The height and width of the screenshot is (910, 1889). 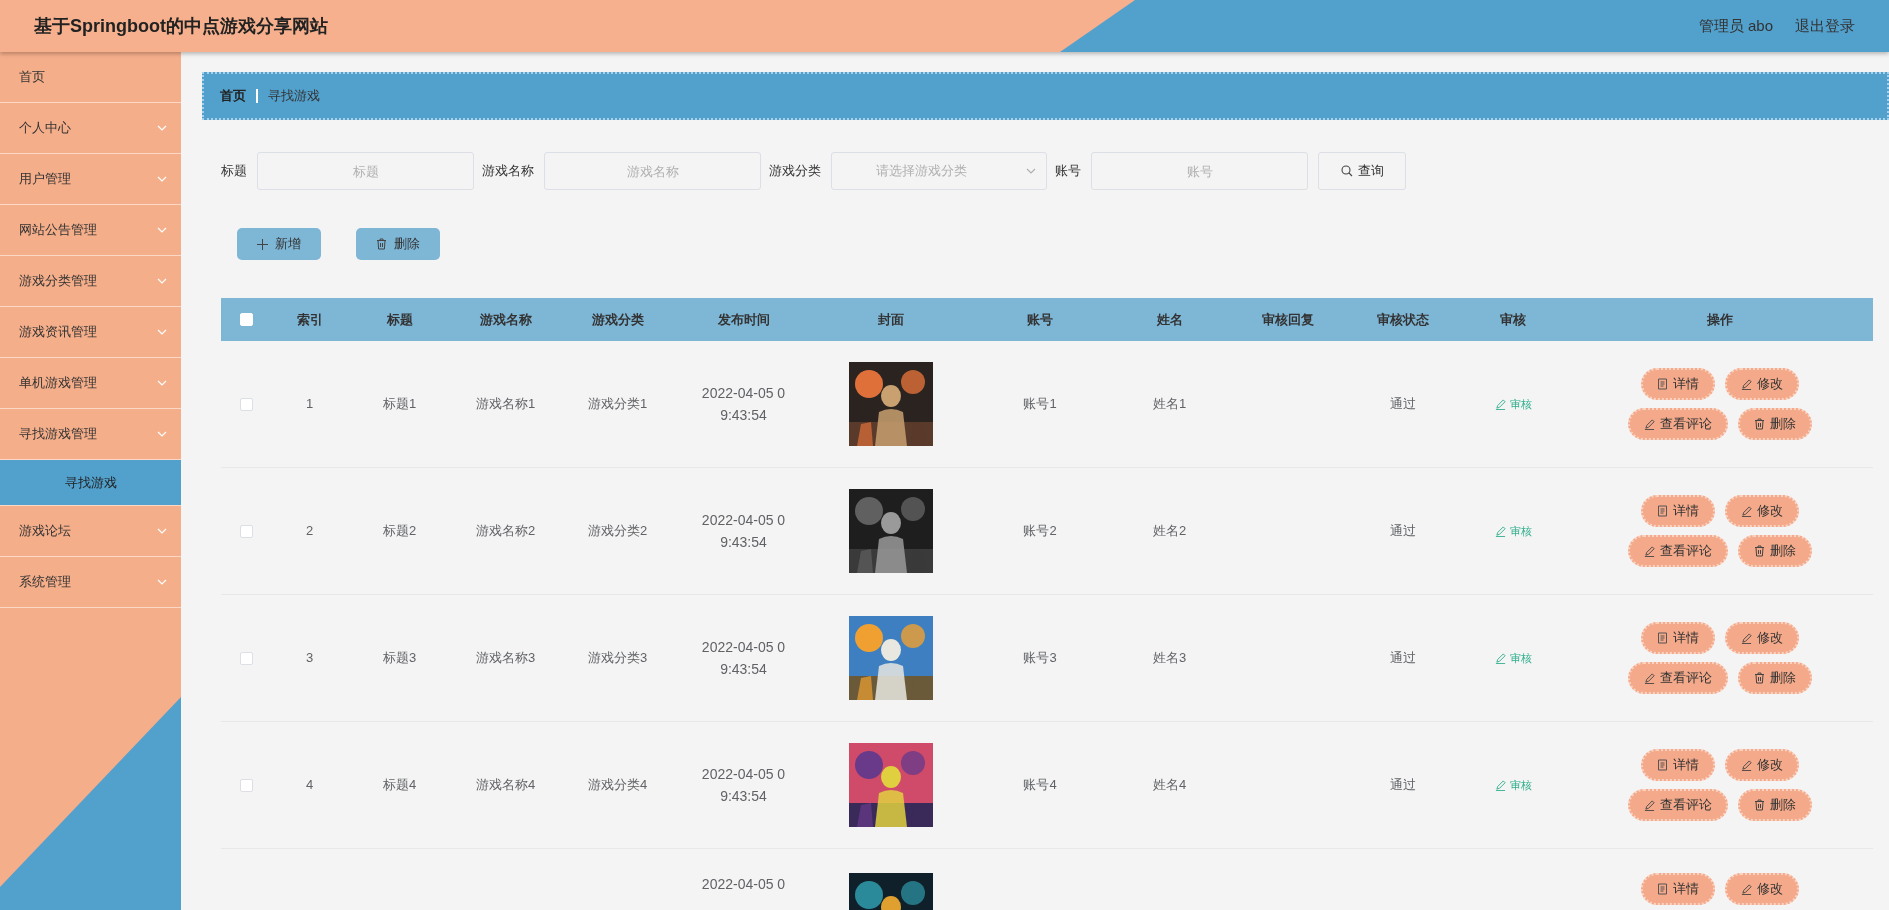 What do you see at coordinates (505, 785) in the screenshot?
I see `table-cell-text: 游戏名称4` at bounding box center [505, 785].